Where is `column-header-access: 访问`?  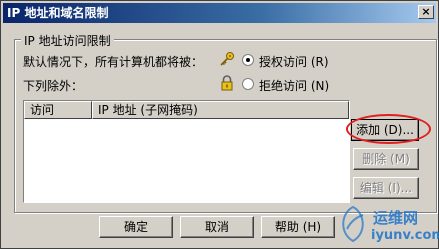
column-header-access: 访问 is located at coordinates (58, 110).